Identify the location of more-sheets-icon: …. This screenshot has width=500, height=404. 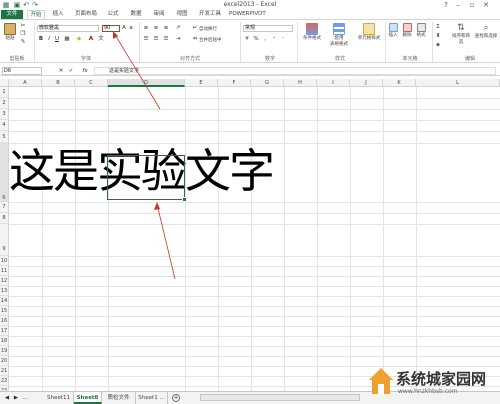
(25, 398).